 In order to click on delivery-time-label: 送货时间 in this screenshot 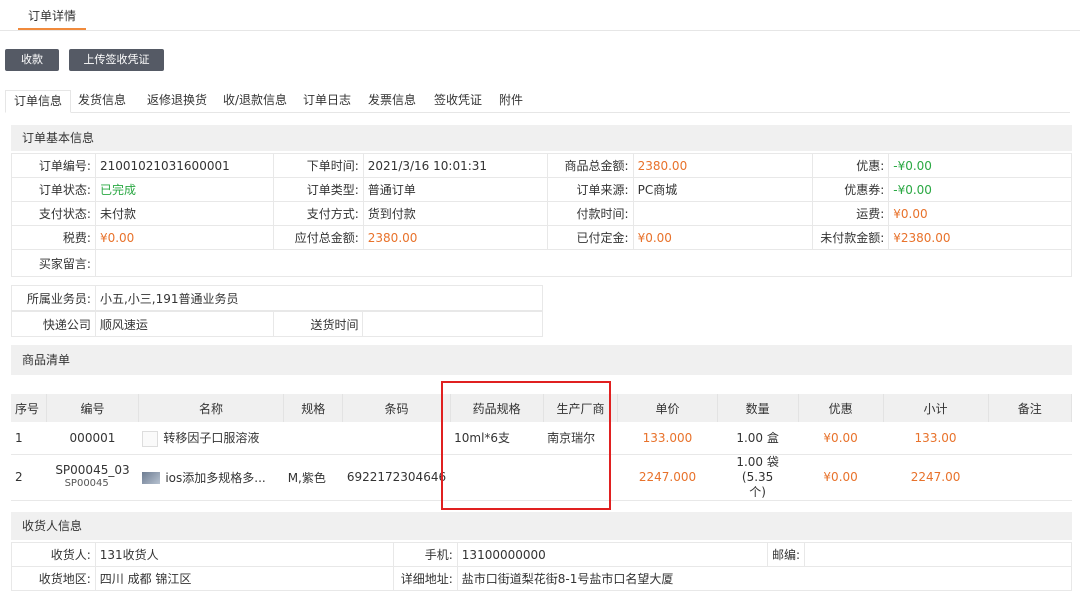, I will do `click(318, 324)`.